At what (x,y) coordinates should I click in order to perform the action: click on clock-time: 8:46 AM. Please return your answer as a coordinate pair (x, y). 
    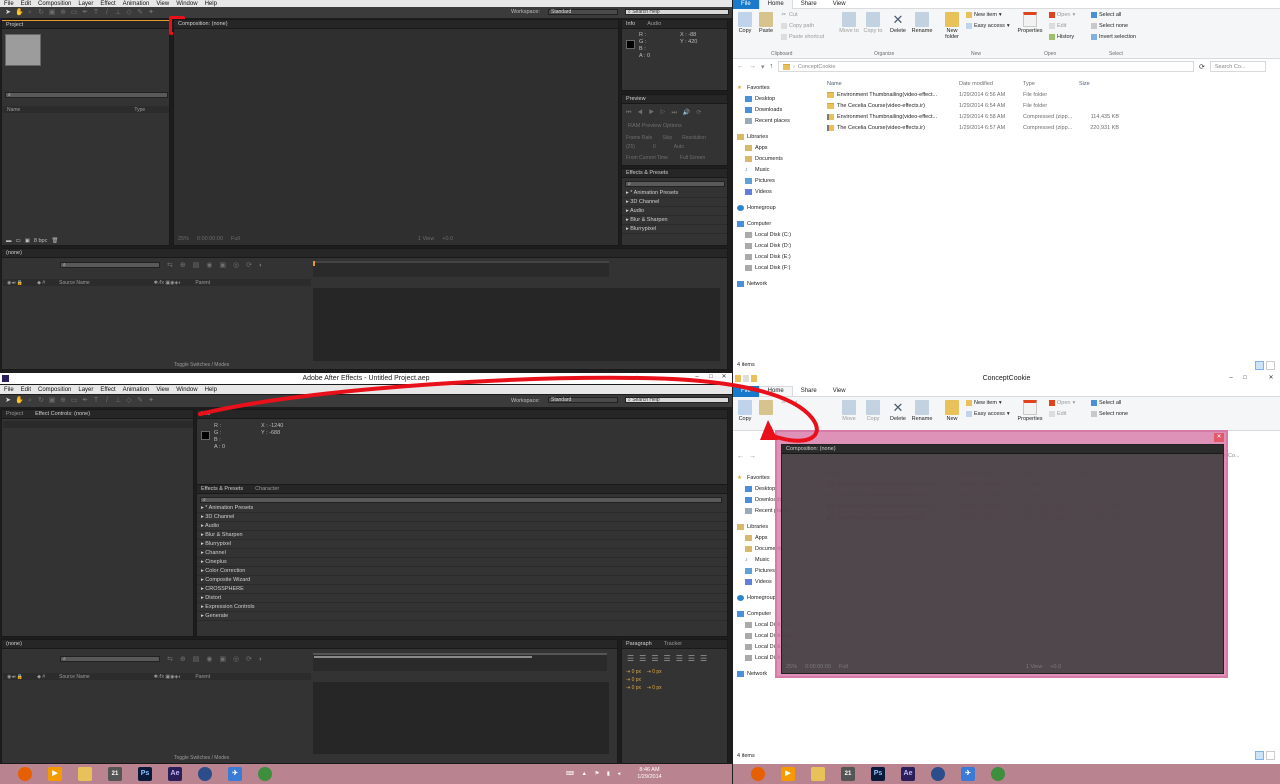
    Looking at the image, I should click on (649, 770).